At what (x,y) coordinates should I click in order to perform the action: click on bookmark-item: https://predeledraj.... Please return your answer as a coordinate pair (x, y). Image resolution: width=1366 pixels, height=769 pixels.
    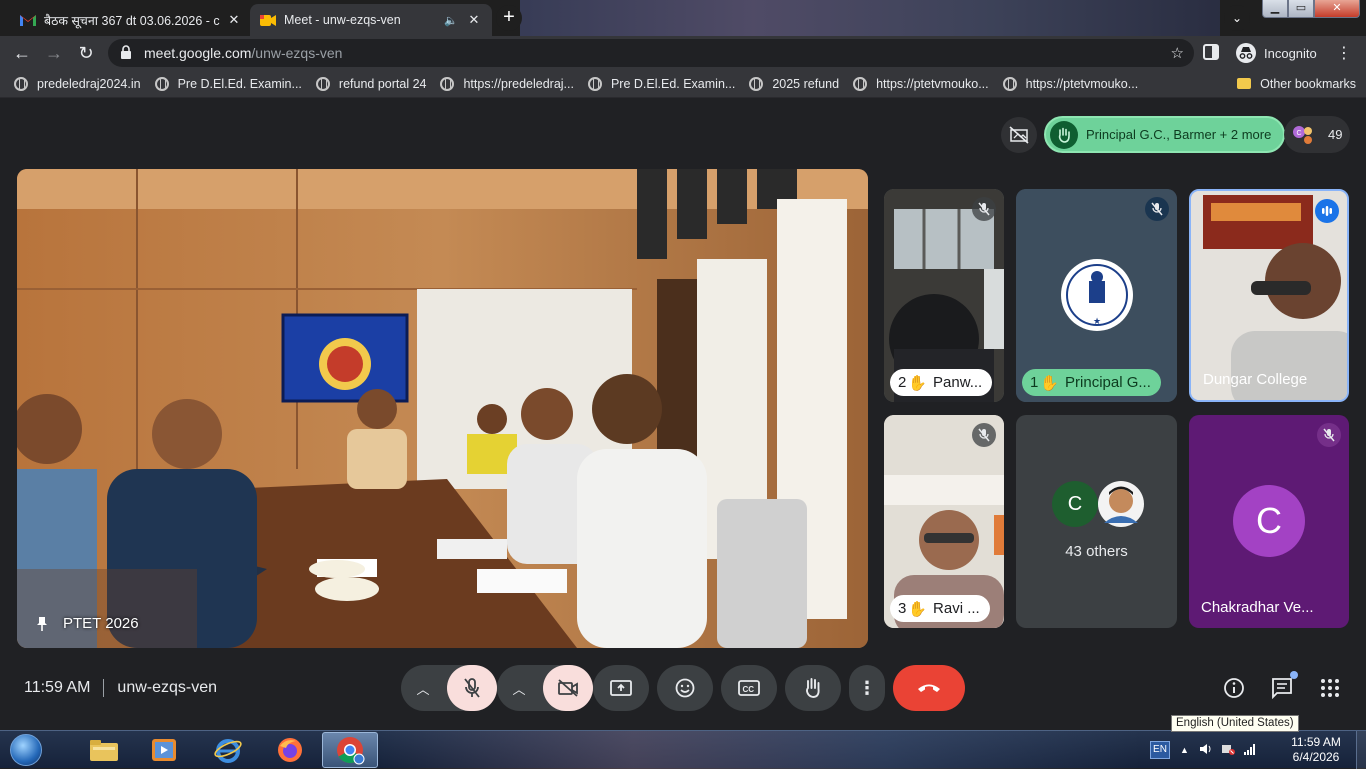
    Looking at the image, I should click on (507, 83).